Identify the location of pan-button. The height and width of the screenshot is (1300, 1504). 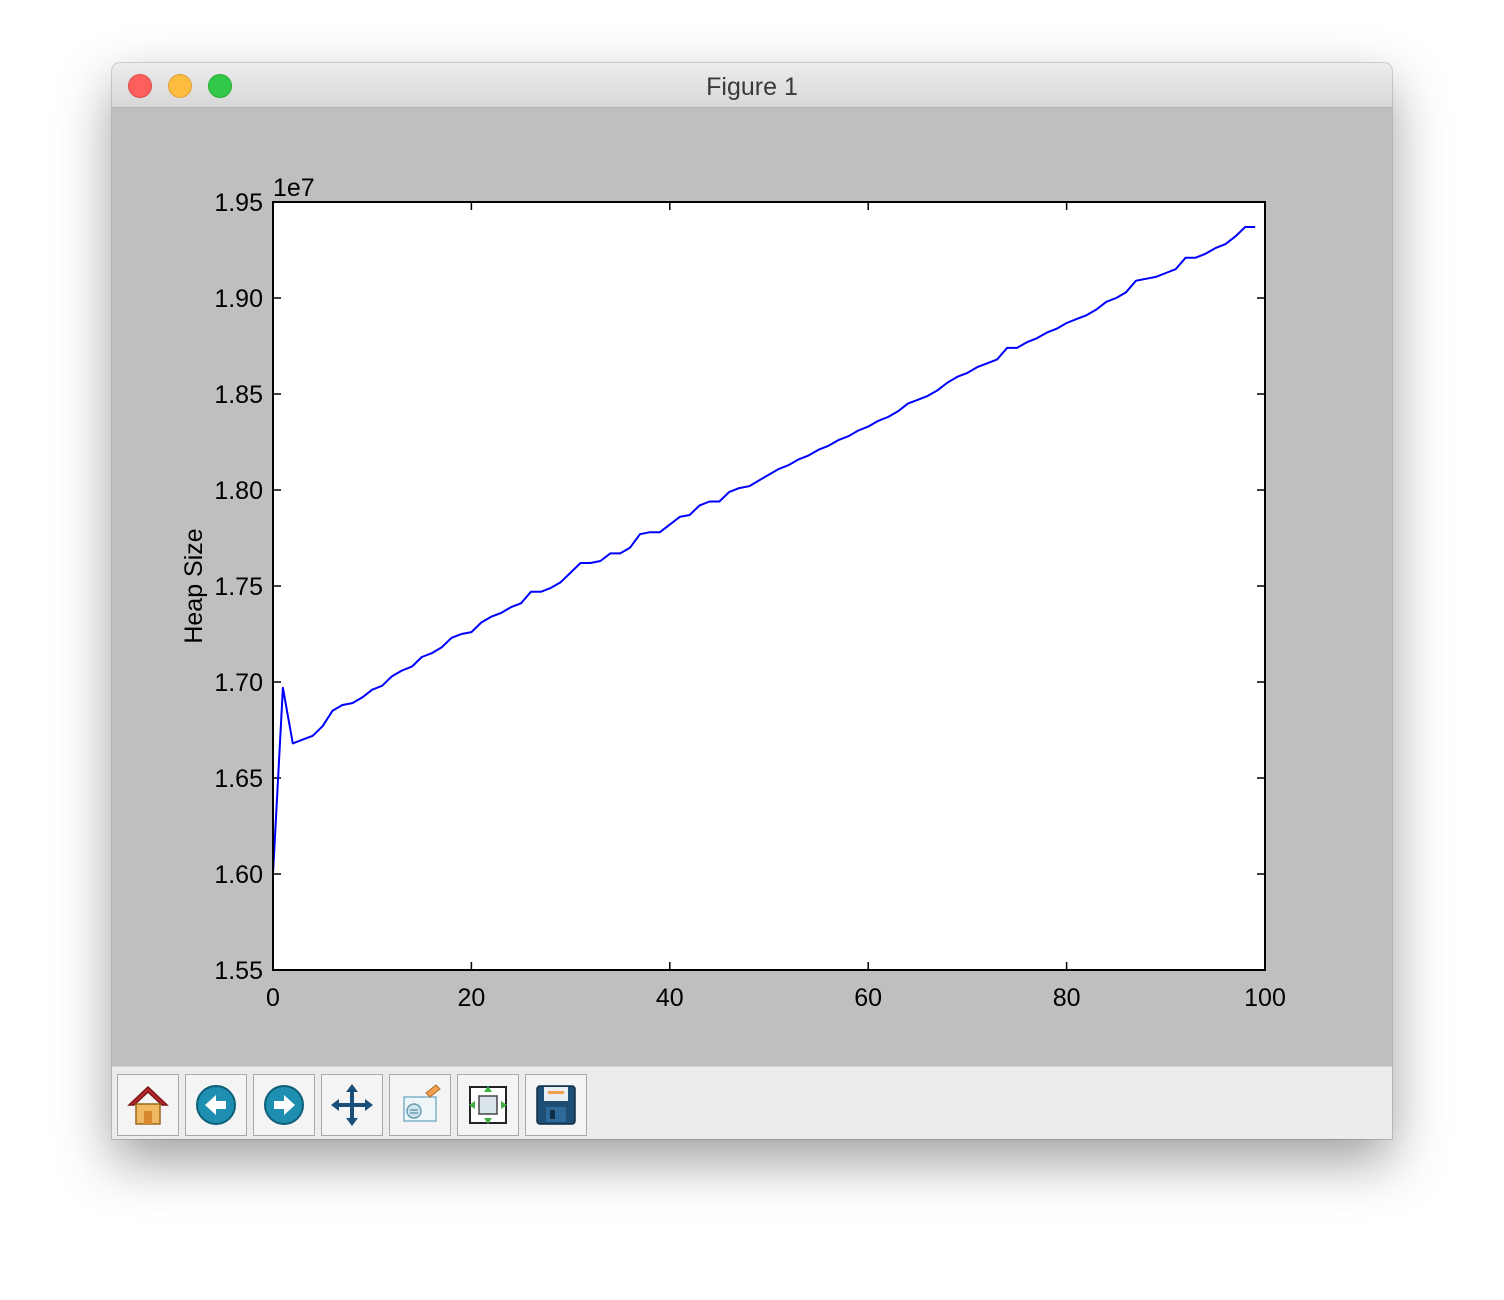
(352, 1105).